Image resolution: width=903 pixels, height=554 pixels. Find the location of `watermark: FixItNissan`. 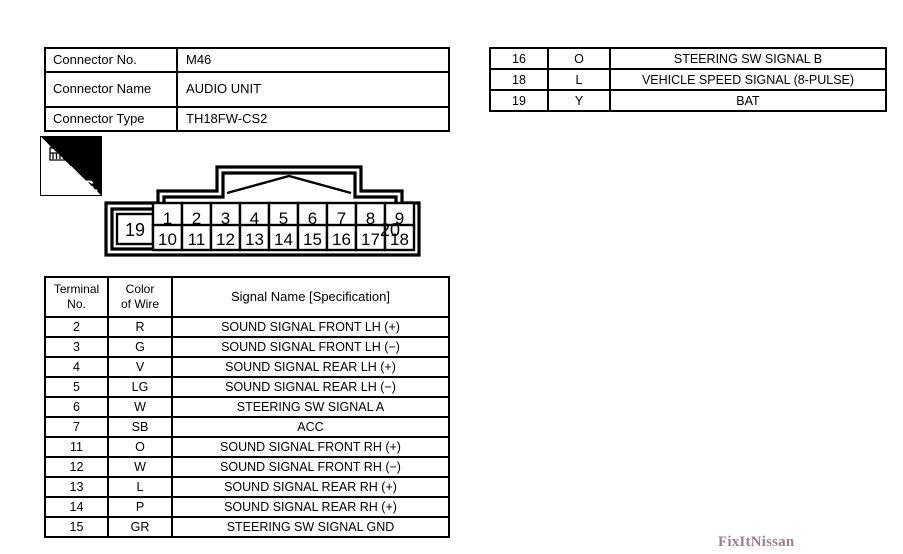

watermark: FixItNissan is located at coordinates (756, 542).